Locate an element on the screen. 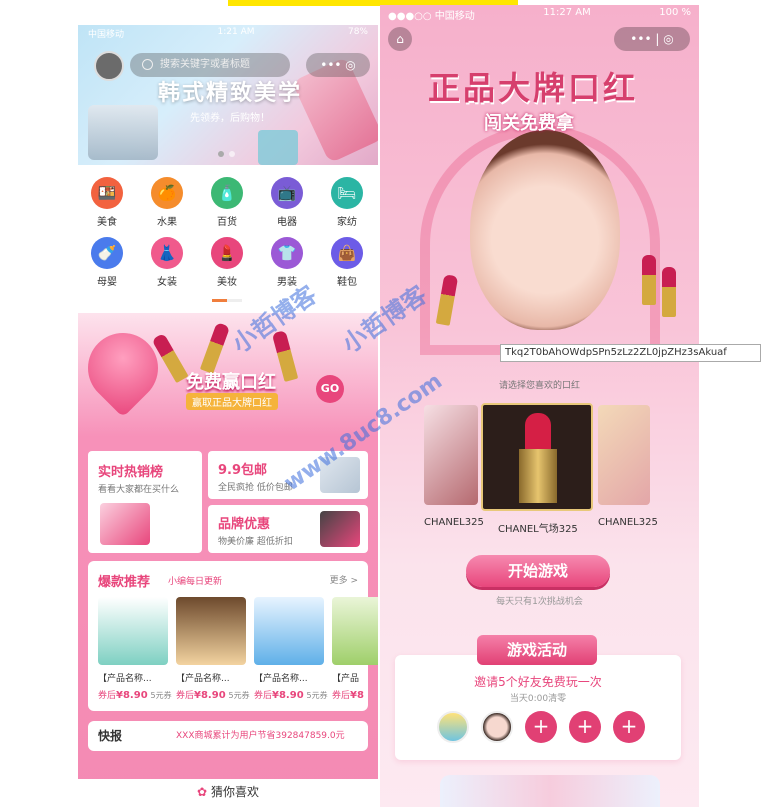  card-subtitle: 看看大家都在买什么 is located at coordinates (139, 490).